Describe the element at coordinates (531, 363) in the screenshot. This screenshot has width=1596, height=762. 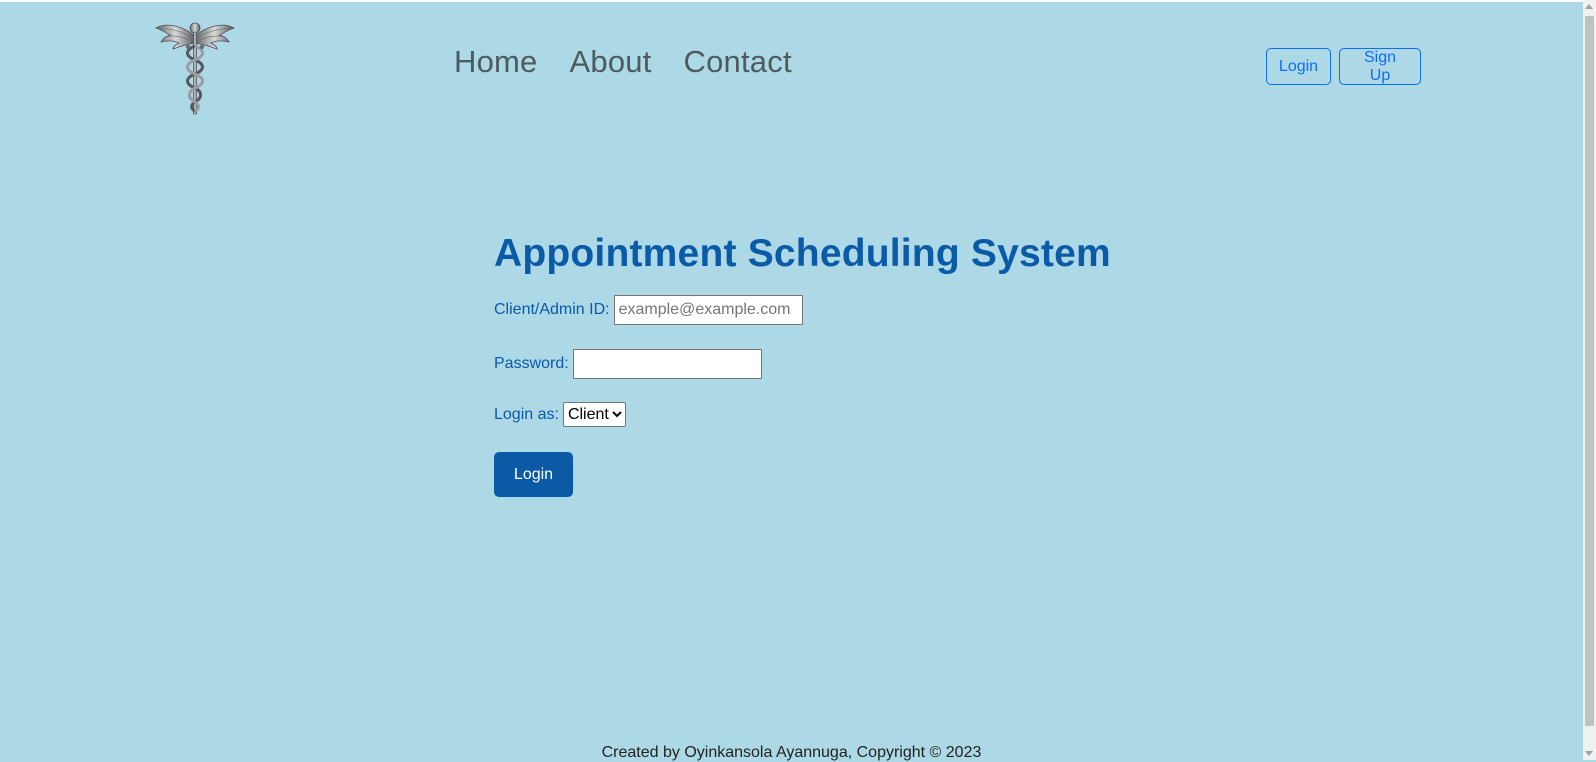
I see `password-label: Password:` at that location.